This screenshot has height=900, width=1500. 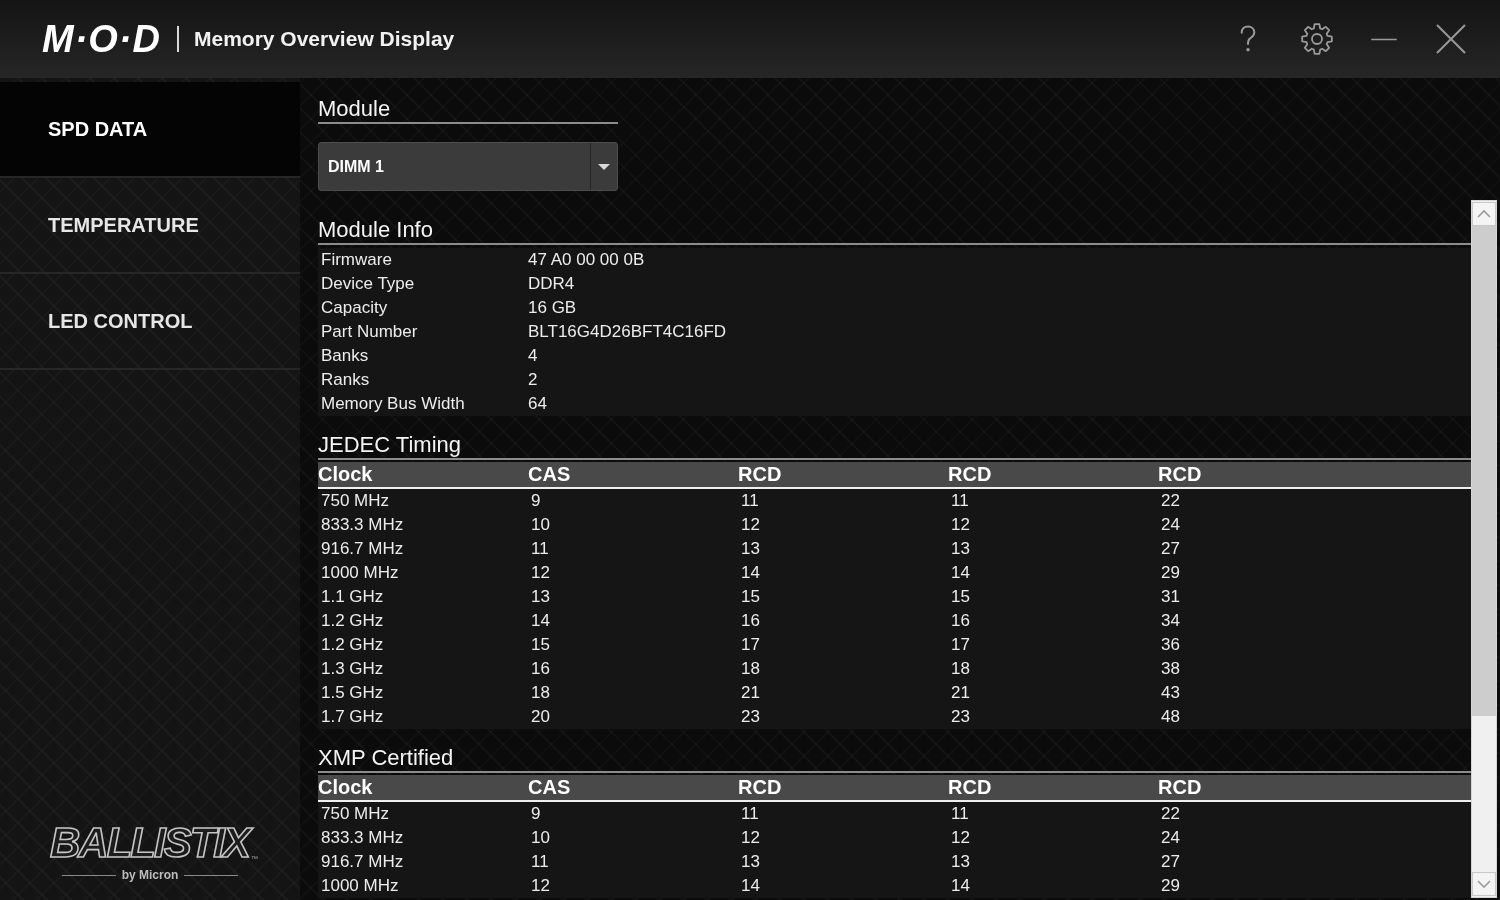 I want to click on section-heading: JEDEC Timing, so click(x=894, y=446).